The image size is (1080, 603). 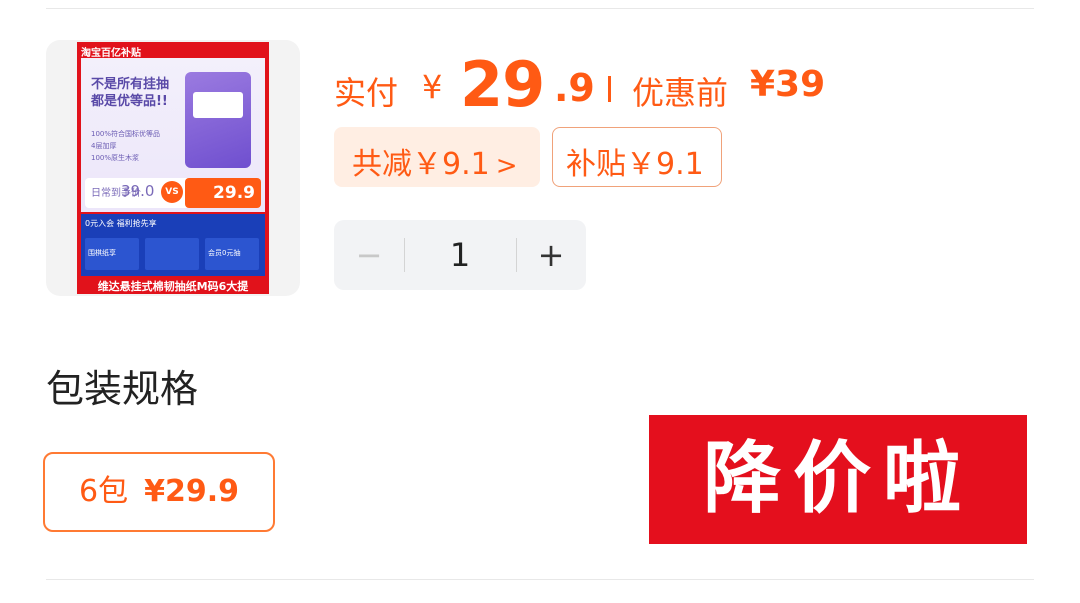 I want to click on membership-tile: 会员0元抽, so click(x=232, y=254).